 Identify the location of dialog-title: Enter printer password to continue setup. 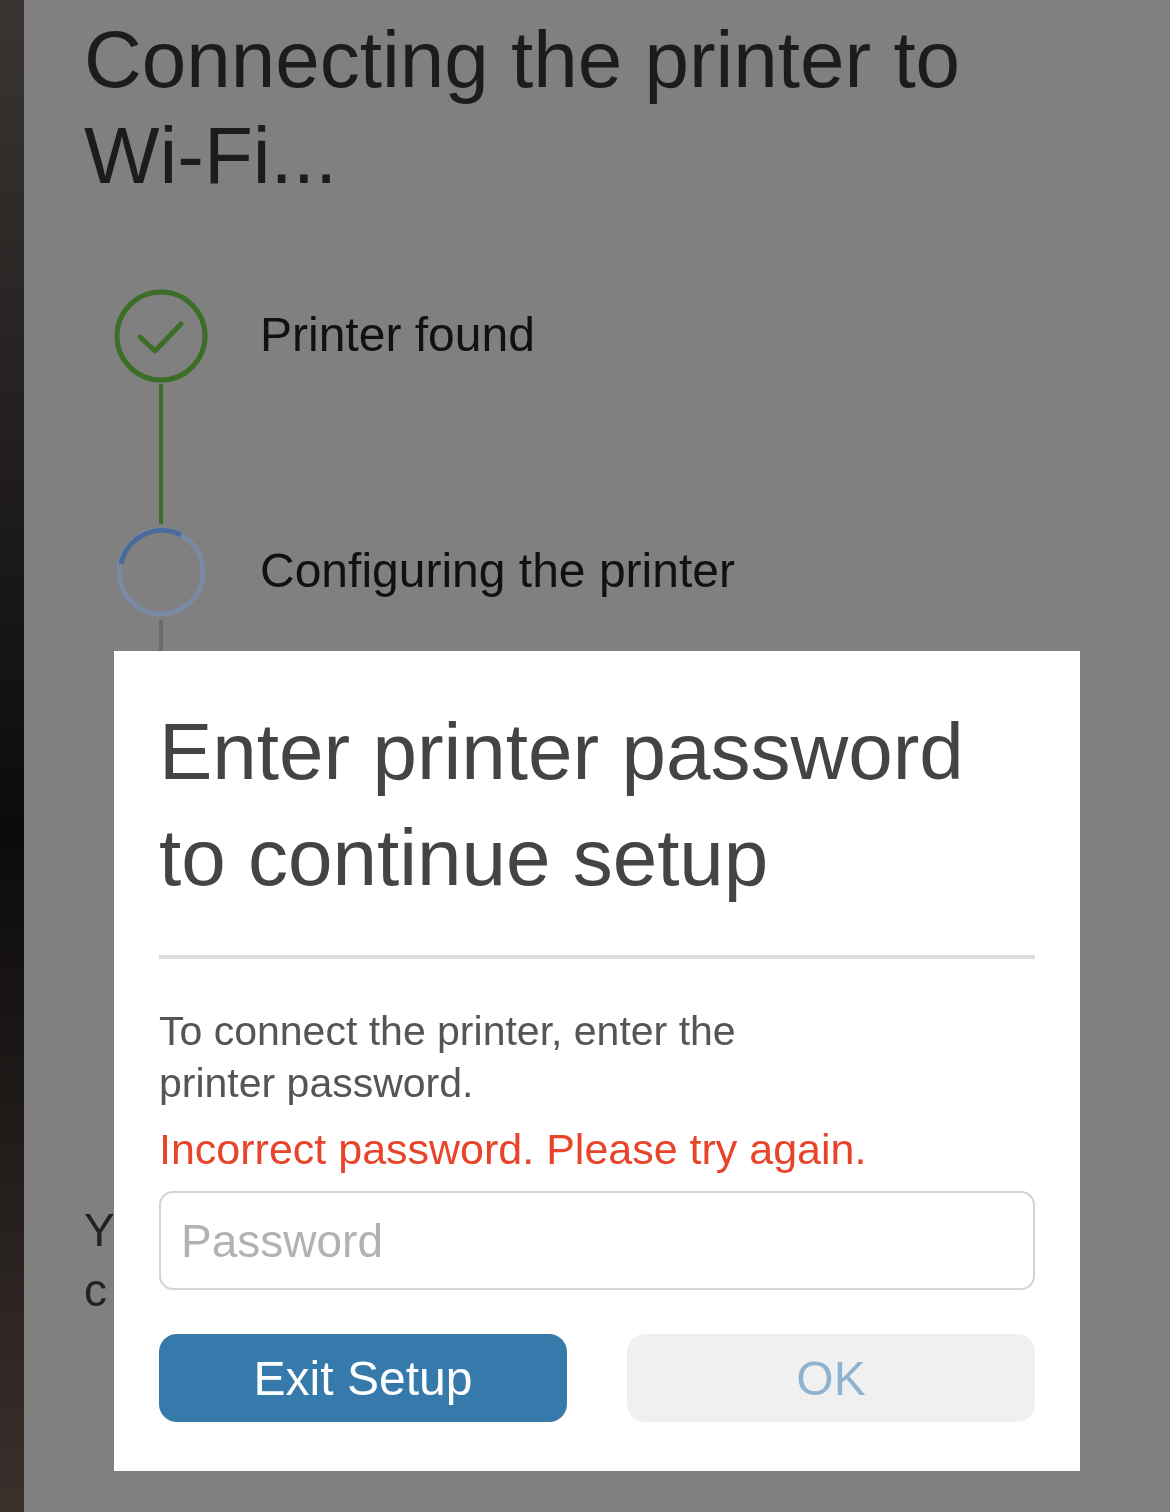
(562, 805).